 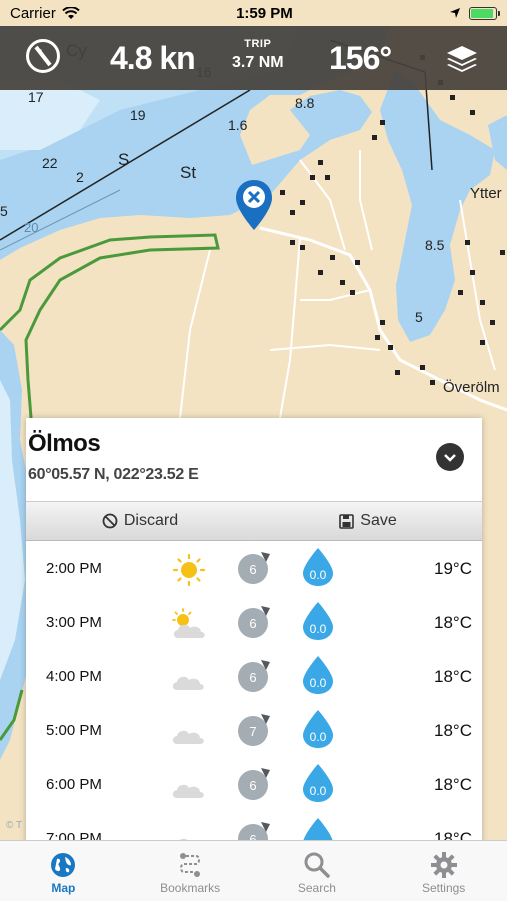 I want to click on save-button: Save, so click(x=368, y=521).